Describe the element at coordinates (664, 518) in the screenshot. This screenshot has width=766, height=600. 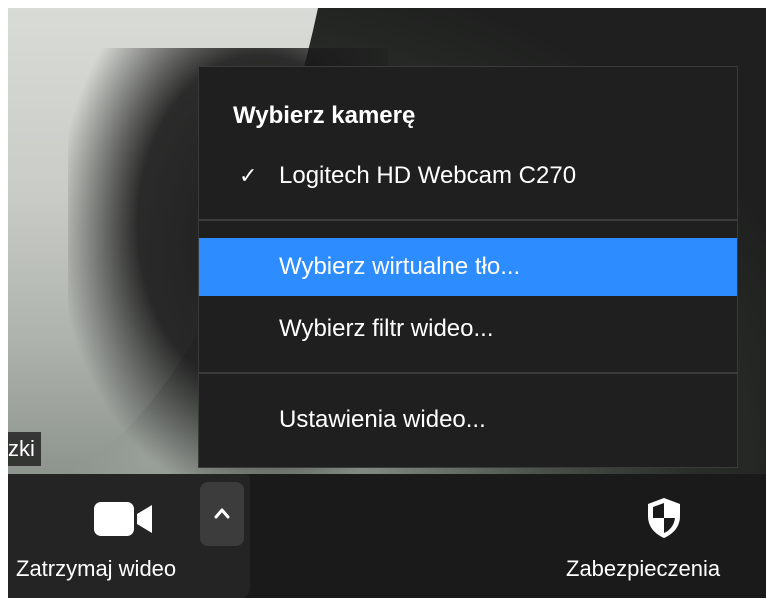
I see `shield-icon` at that location.